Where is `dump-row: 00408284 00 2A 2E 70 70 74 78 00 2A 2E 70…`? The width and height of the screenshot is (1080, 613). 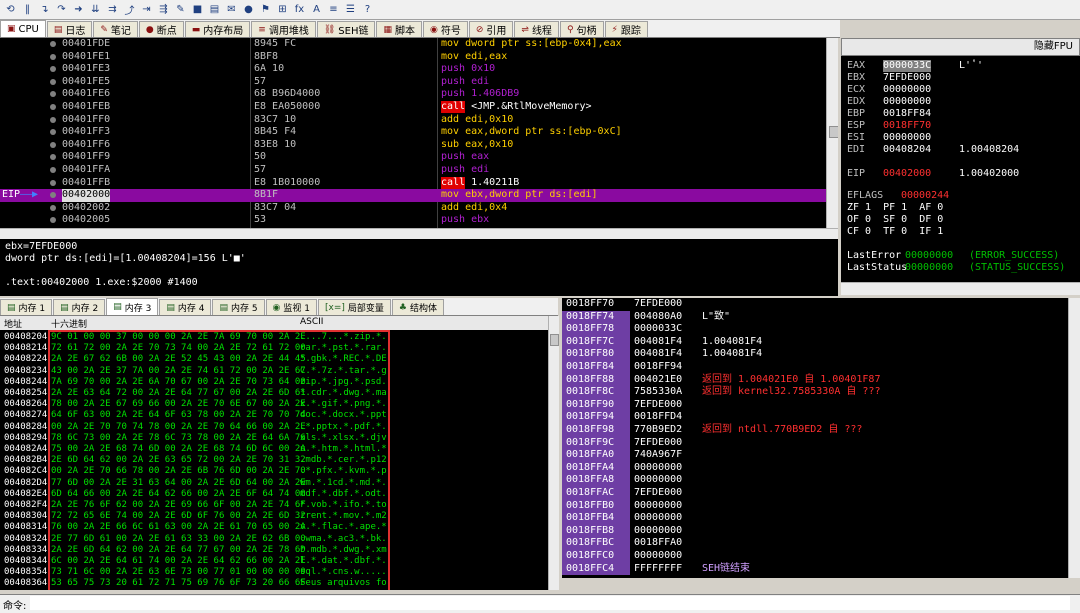
dump-row: 00408284 00 2A 2E 70 70 74 78 00 2A 2E 70… is located at coordinates (274, 428).